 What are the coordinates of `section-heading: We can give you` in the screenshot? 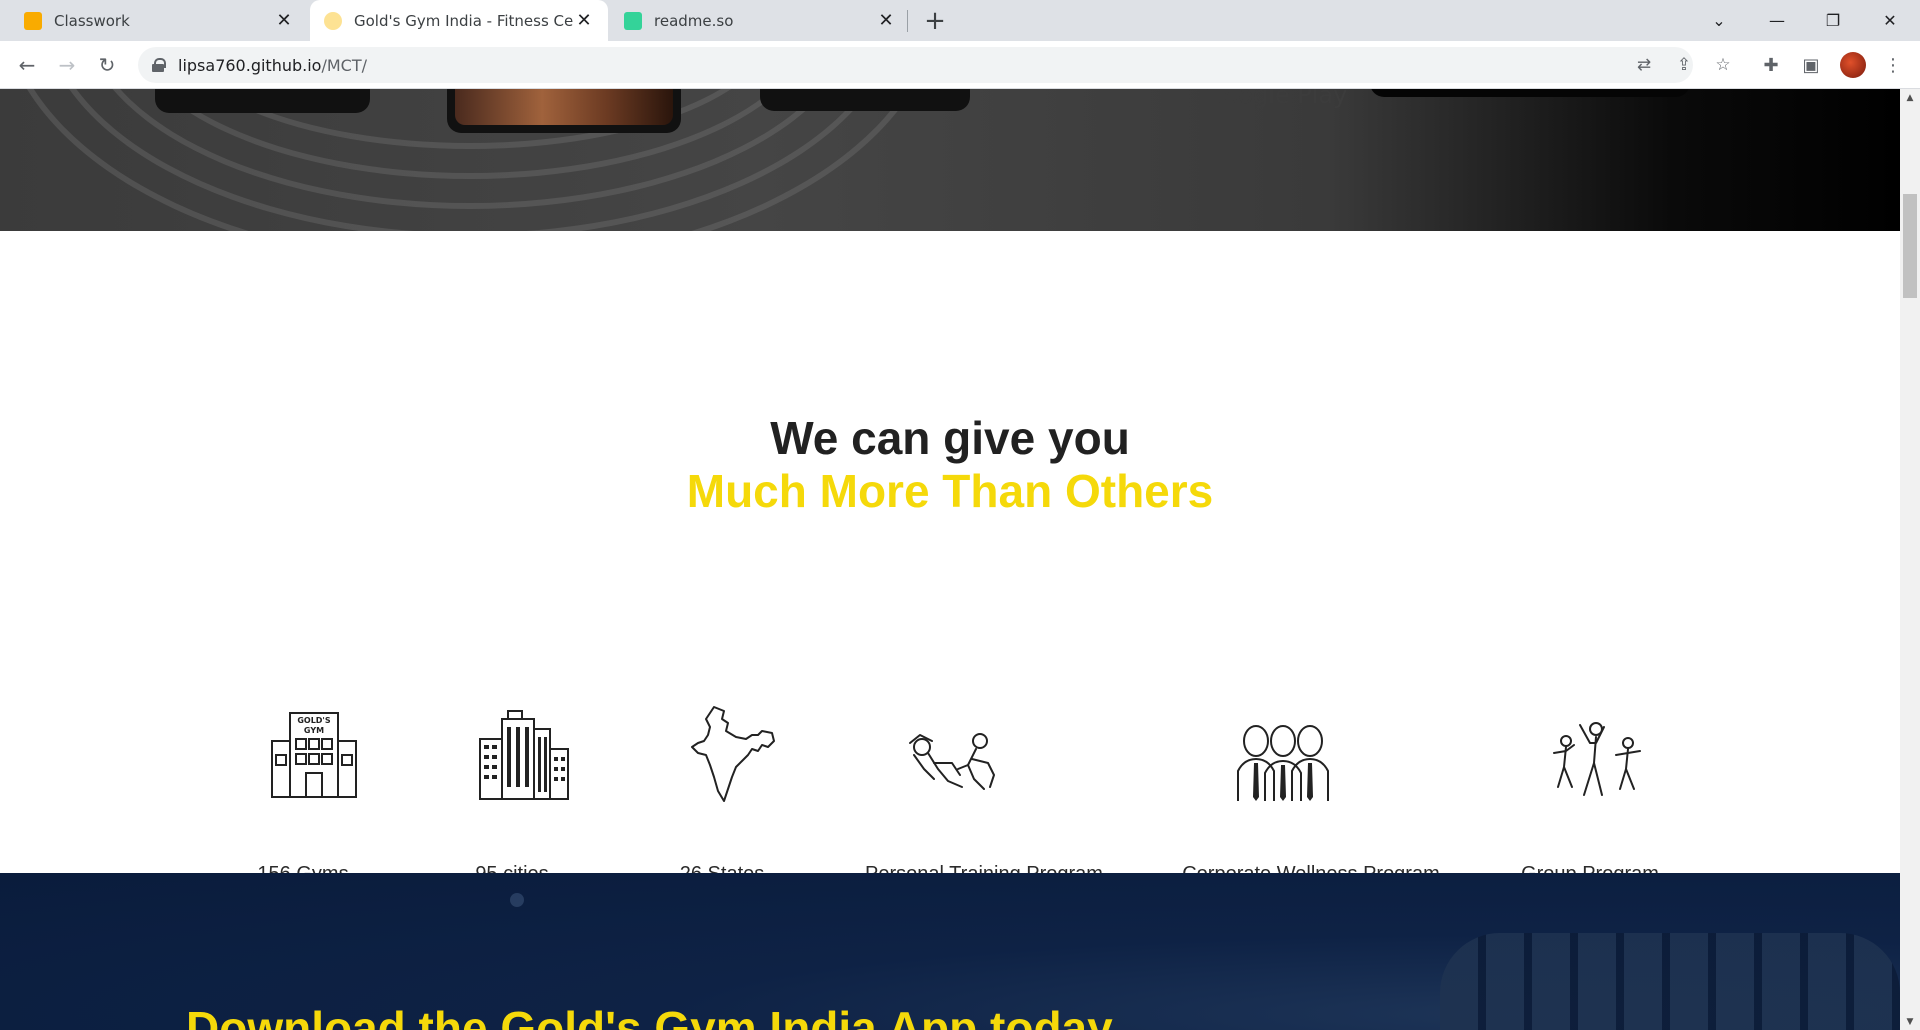 It's located at (950, 438).